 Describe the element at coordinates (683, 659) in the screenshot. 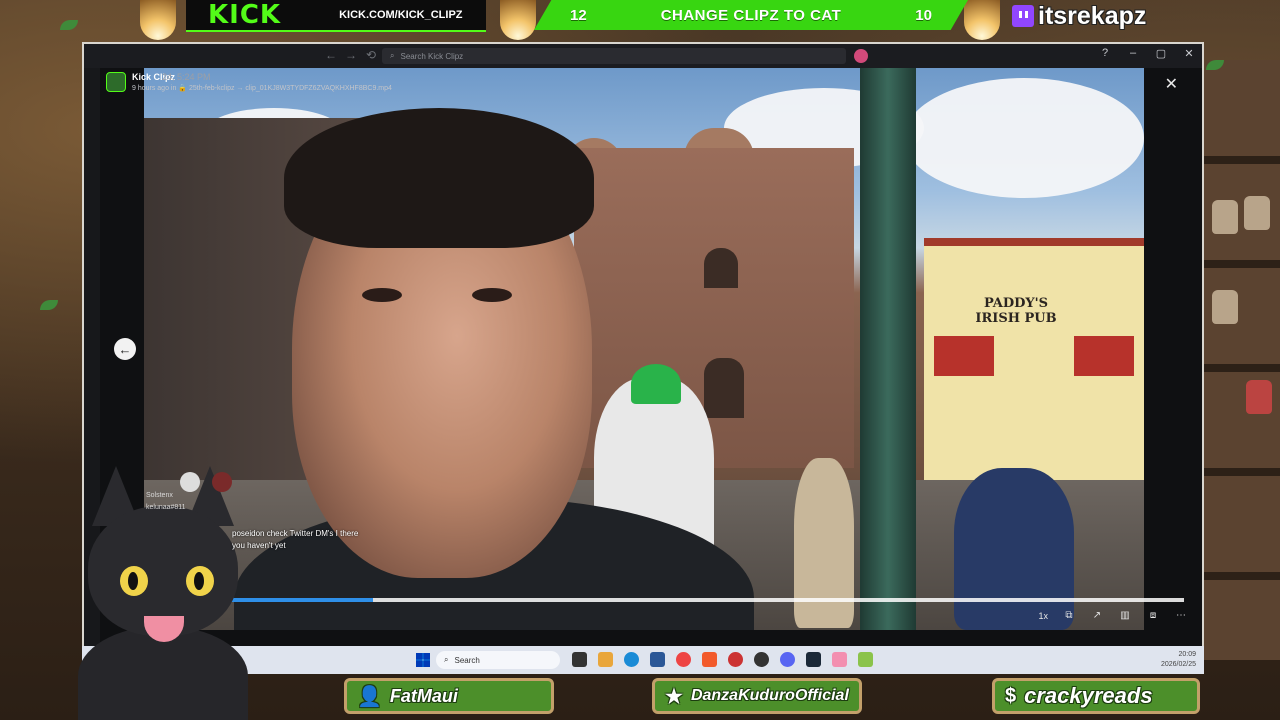

I see `chrome-icon` at that location.